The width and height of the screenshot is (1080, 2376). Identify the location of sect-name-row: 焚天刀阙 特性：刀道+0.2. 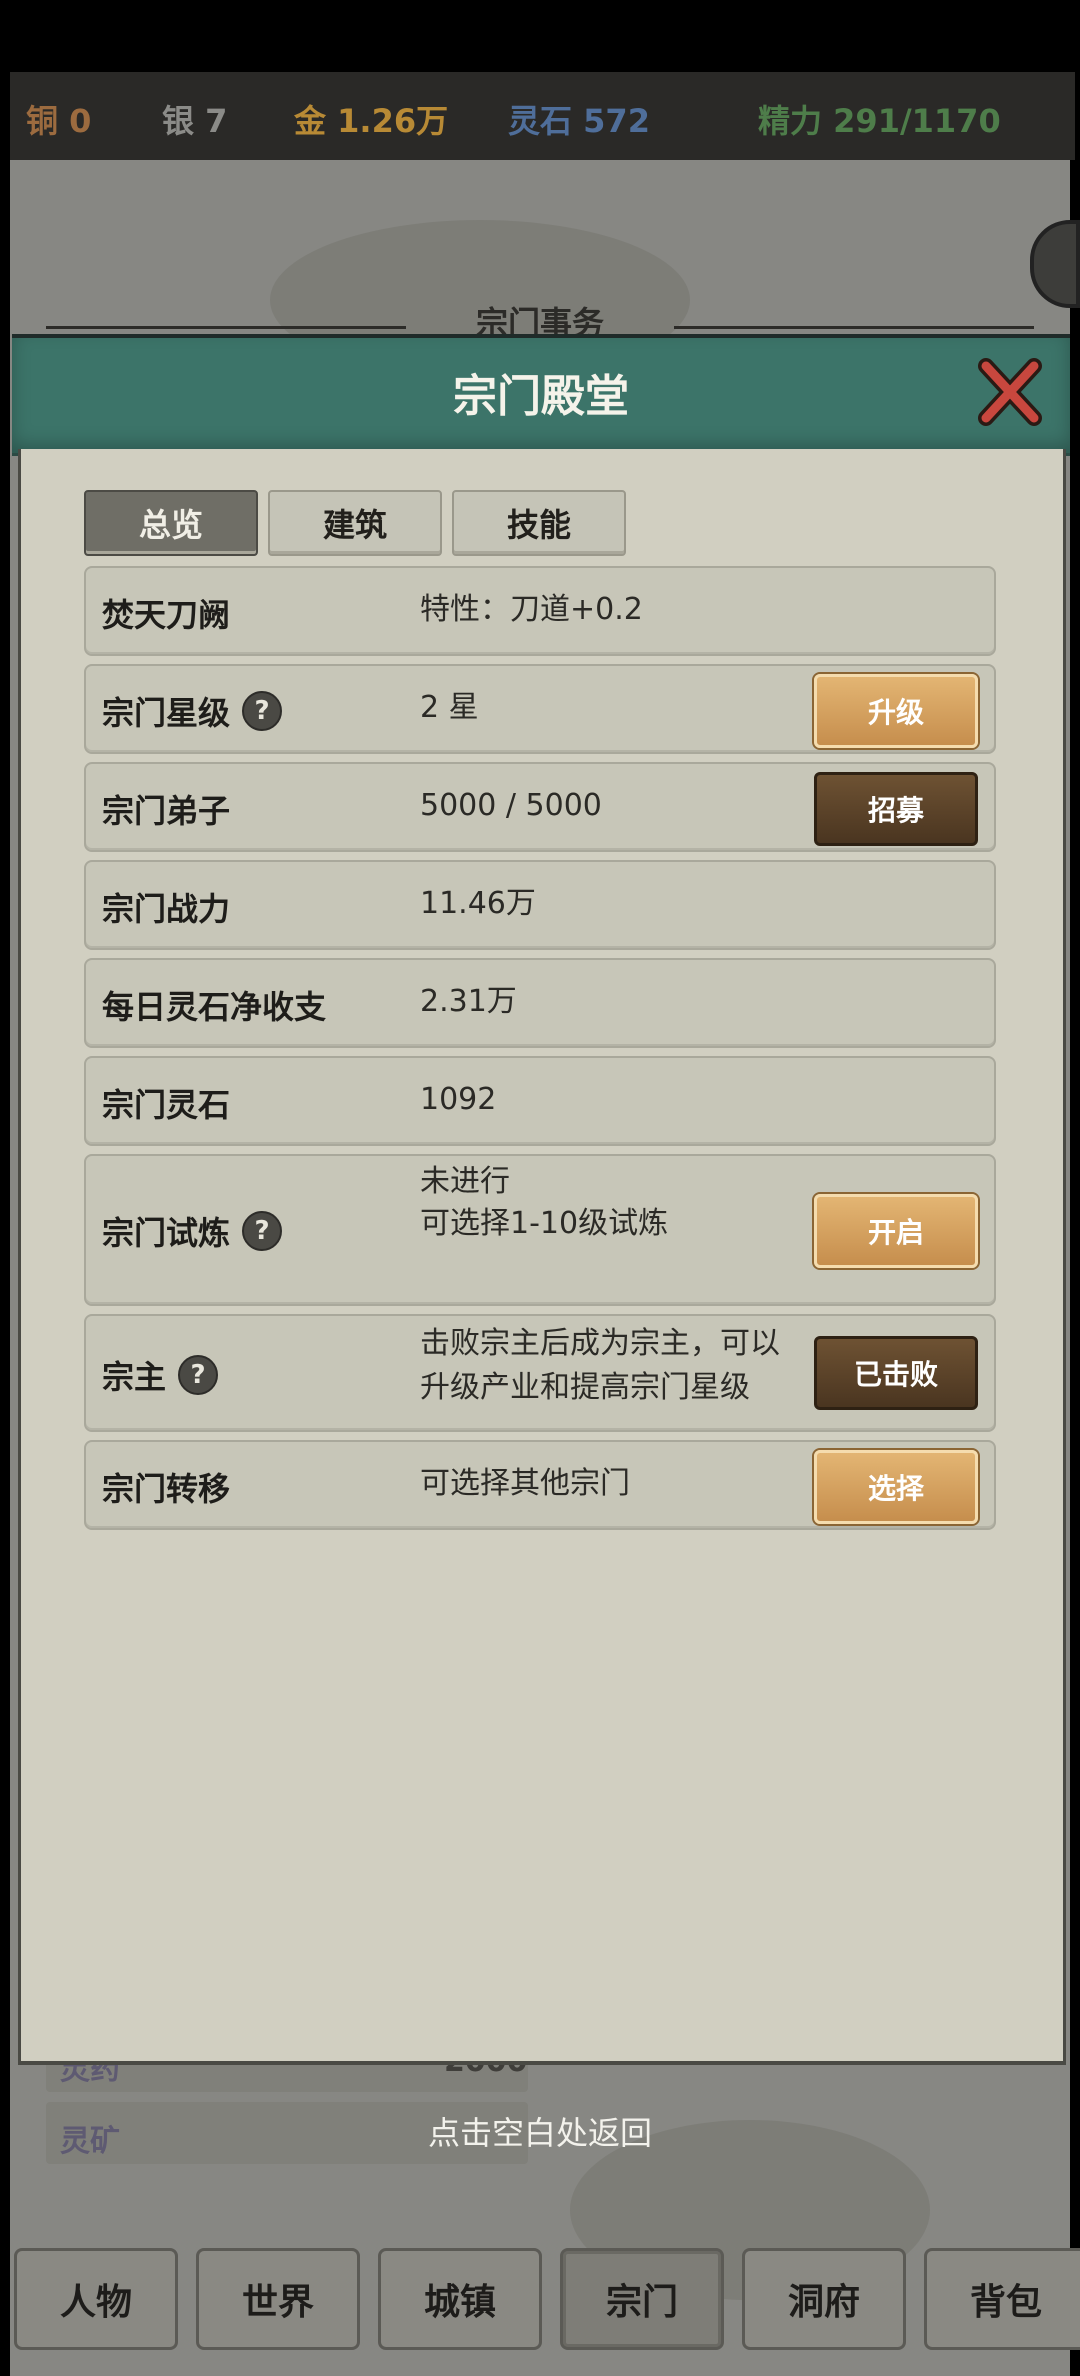
(540, 611).